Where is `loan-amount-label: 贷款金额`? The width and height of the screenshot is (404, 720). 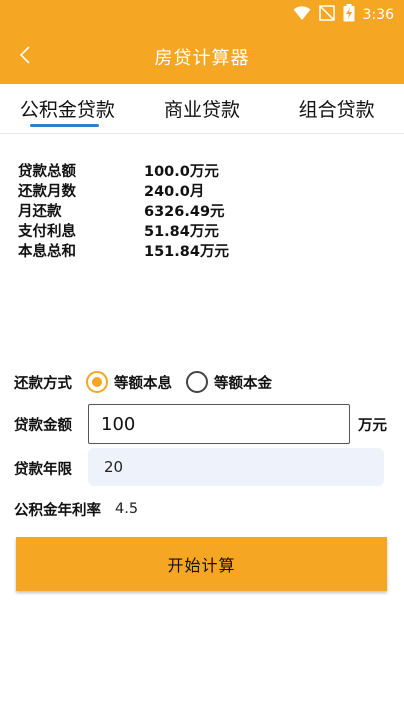
loan-amount-label: 贷款金额 is located at coordinates (43, 425).